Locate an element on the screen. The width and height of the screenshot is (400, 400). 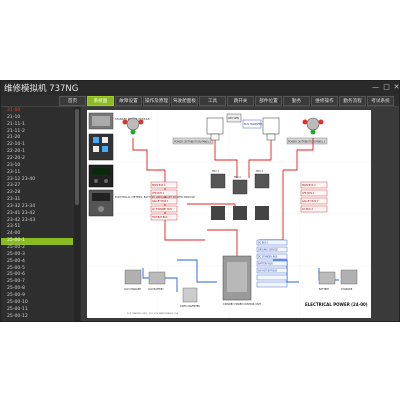
tab-home: 首页 is located at coordinates (72, 101).